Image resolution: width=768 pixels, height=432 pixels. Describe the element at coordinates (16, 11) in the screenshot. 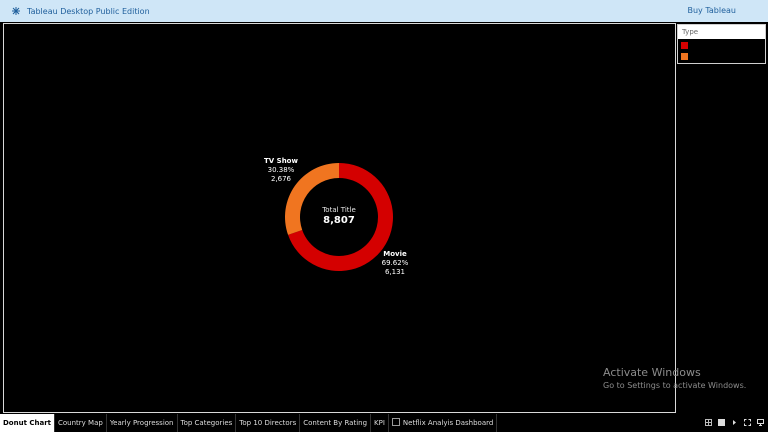

I see `tableau-logo-icon` at that location.